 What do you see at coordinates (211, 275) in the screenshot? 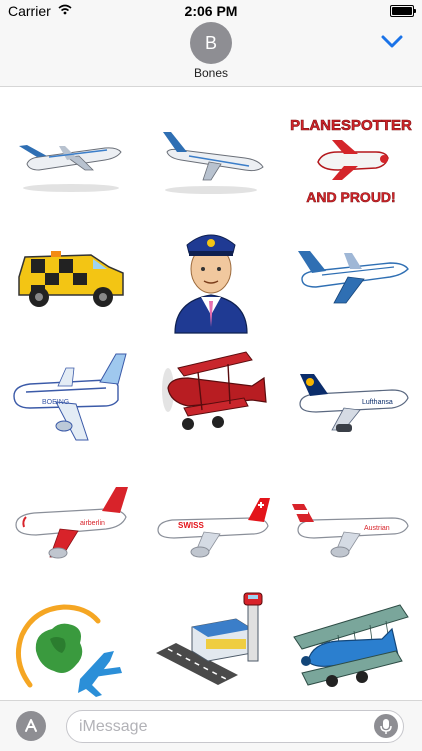
I see `sticker-pilot` at bounding box center [211, 275].